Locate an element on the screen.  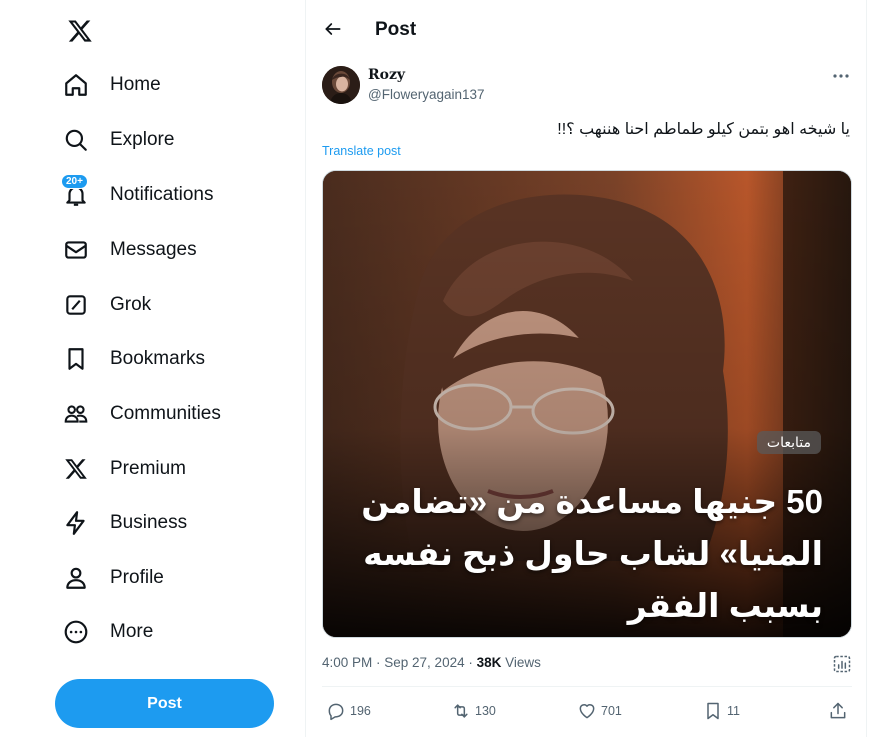
bell-icon: 20+ is located at coordinates (76, 192).